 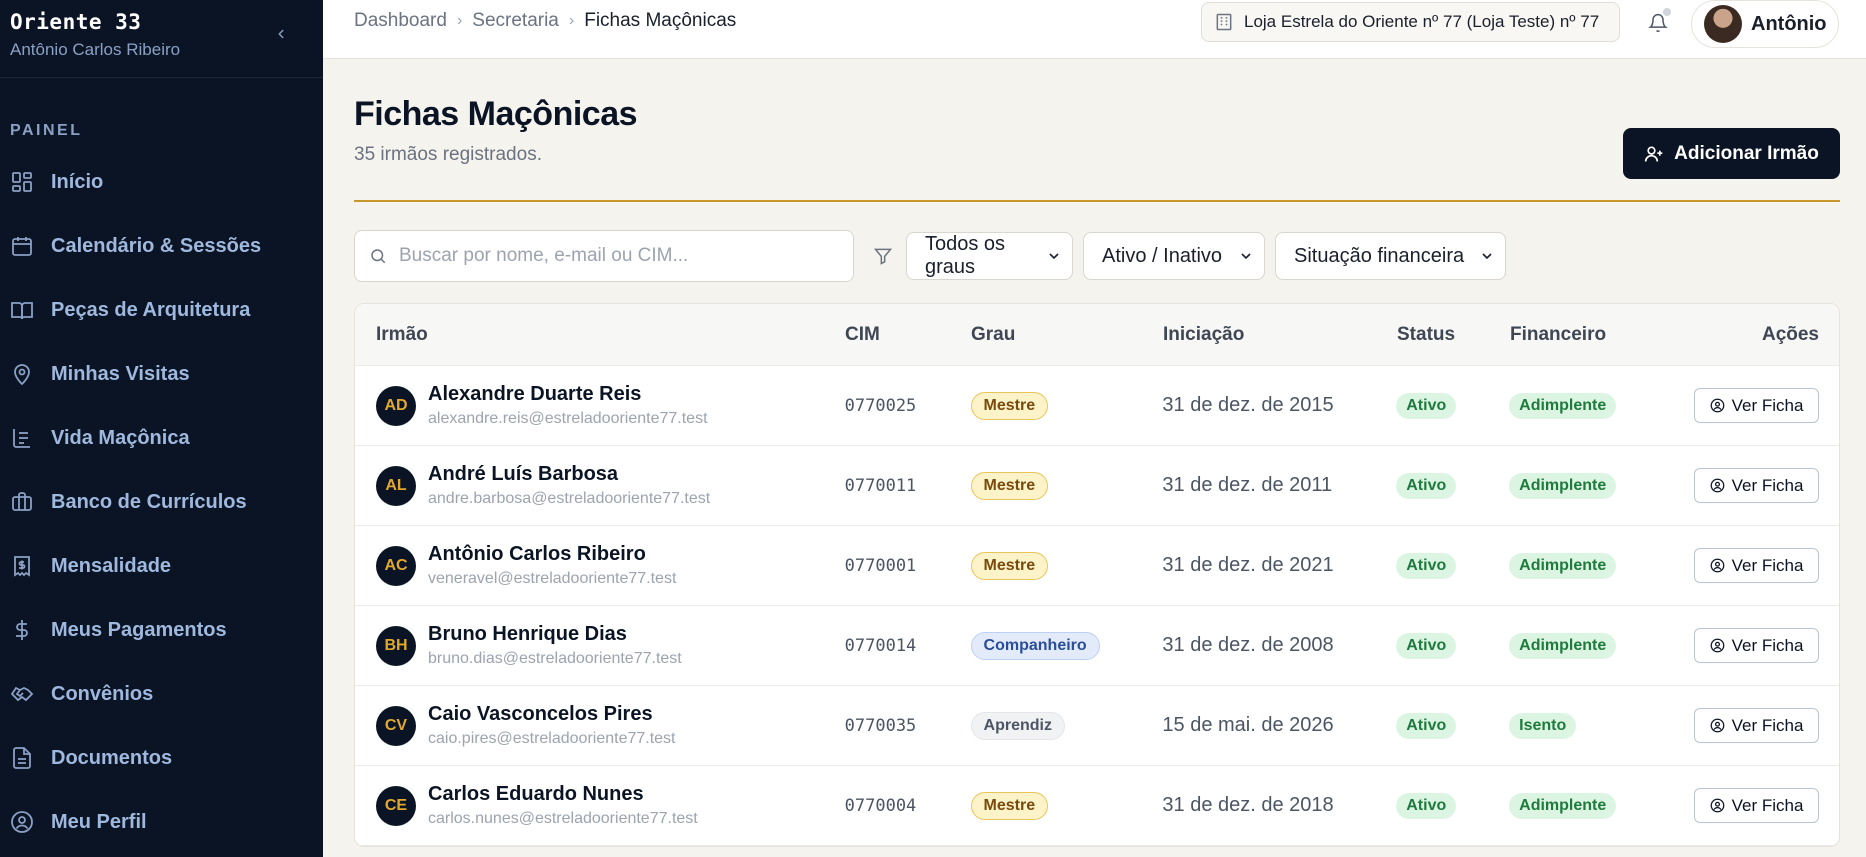 What do you see at coordinates (139, 629) in the screenshot?
I see `sidebar-item-label: Meus Pagamentos` at bounding box center [139, 629].